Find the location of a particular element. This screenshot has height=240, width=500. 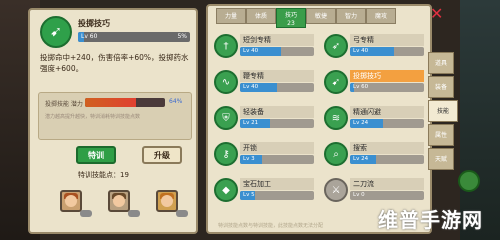

tab-magic: 魔攻 is located at coordinates (381, 16).